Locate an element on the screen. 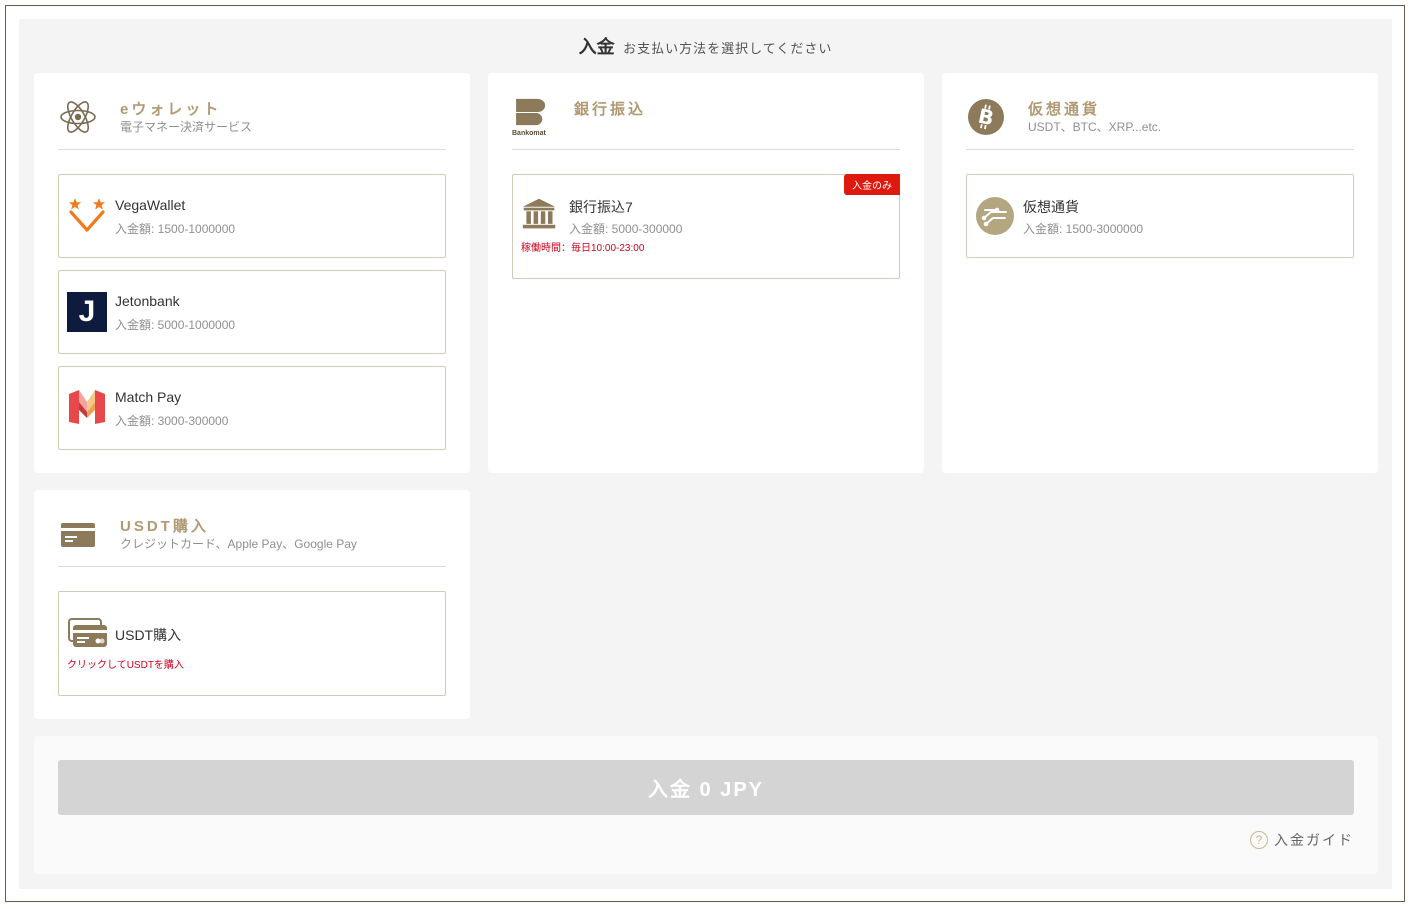  panel-ewallet-header: eウォレット 電子マネー決済サービス is located at coordinates (252, 122).